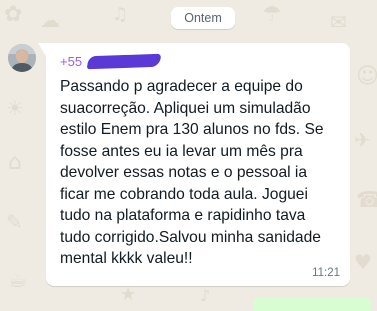  I want to click on doodle-icon: ✉, so click(338, 22).